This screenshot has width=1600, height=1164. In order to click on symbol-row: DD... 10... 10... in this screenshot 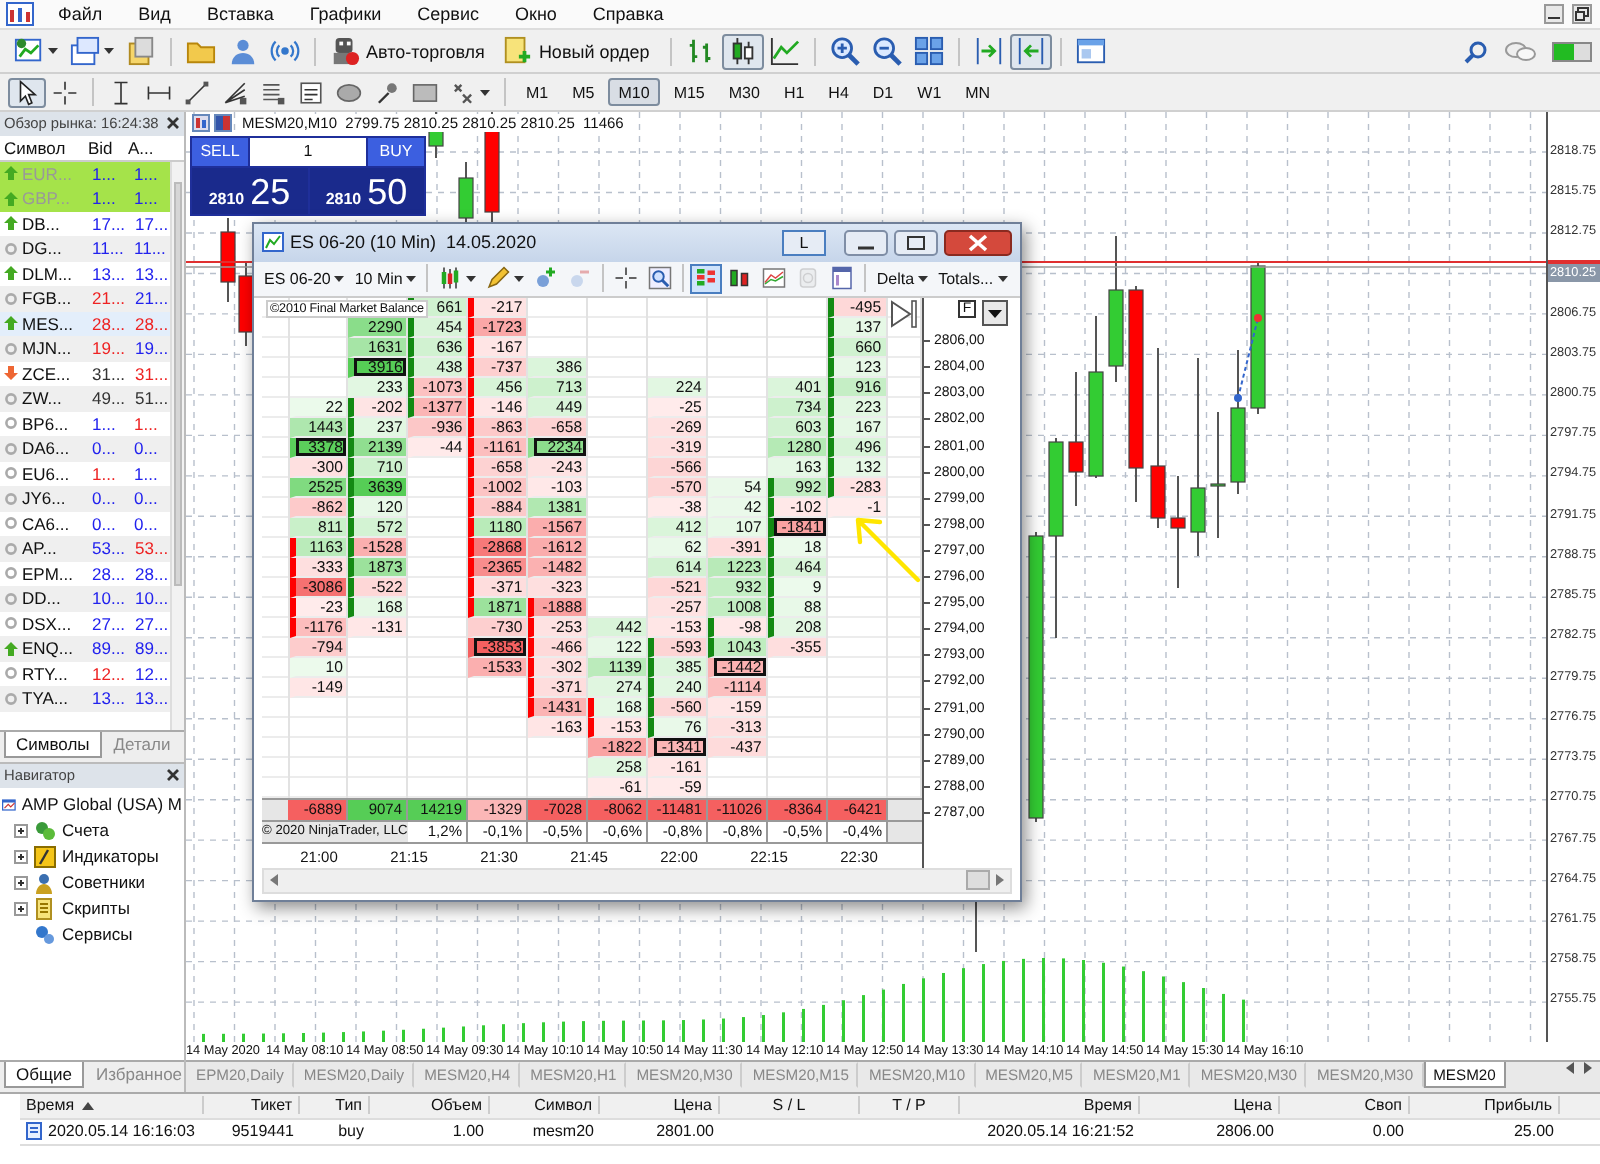, I will do `click(85, 599)`.